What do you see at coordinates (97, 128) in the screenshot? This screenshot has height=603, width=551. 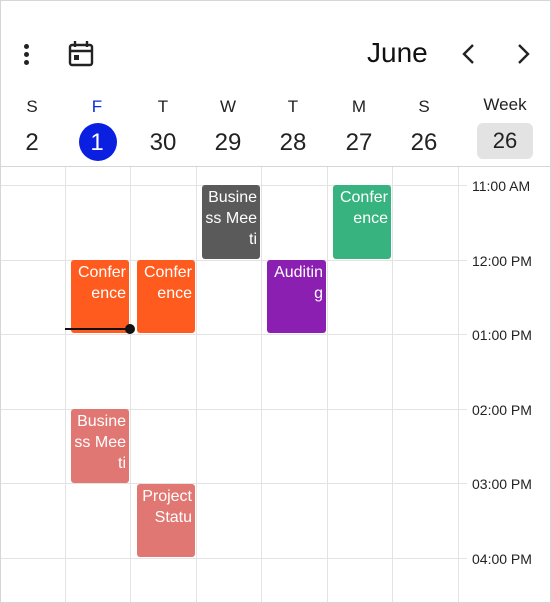 I see `day-header-today: F 1` at bounding box center [97, 128].